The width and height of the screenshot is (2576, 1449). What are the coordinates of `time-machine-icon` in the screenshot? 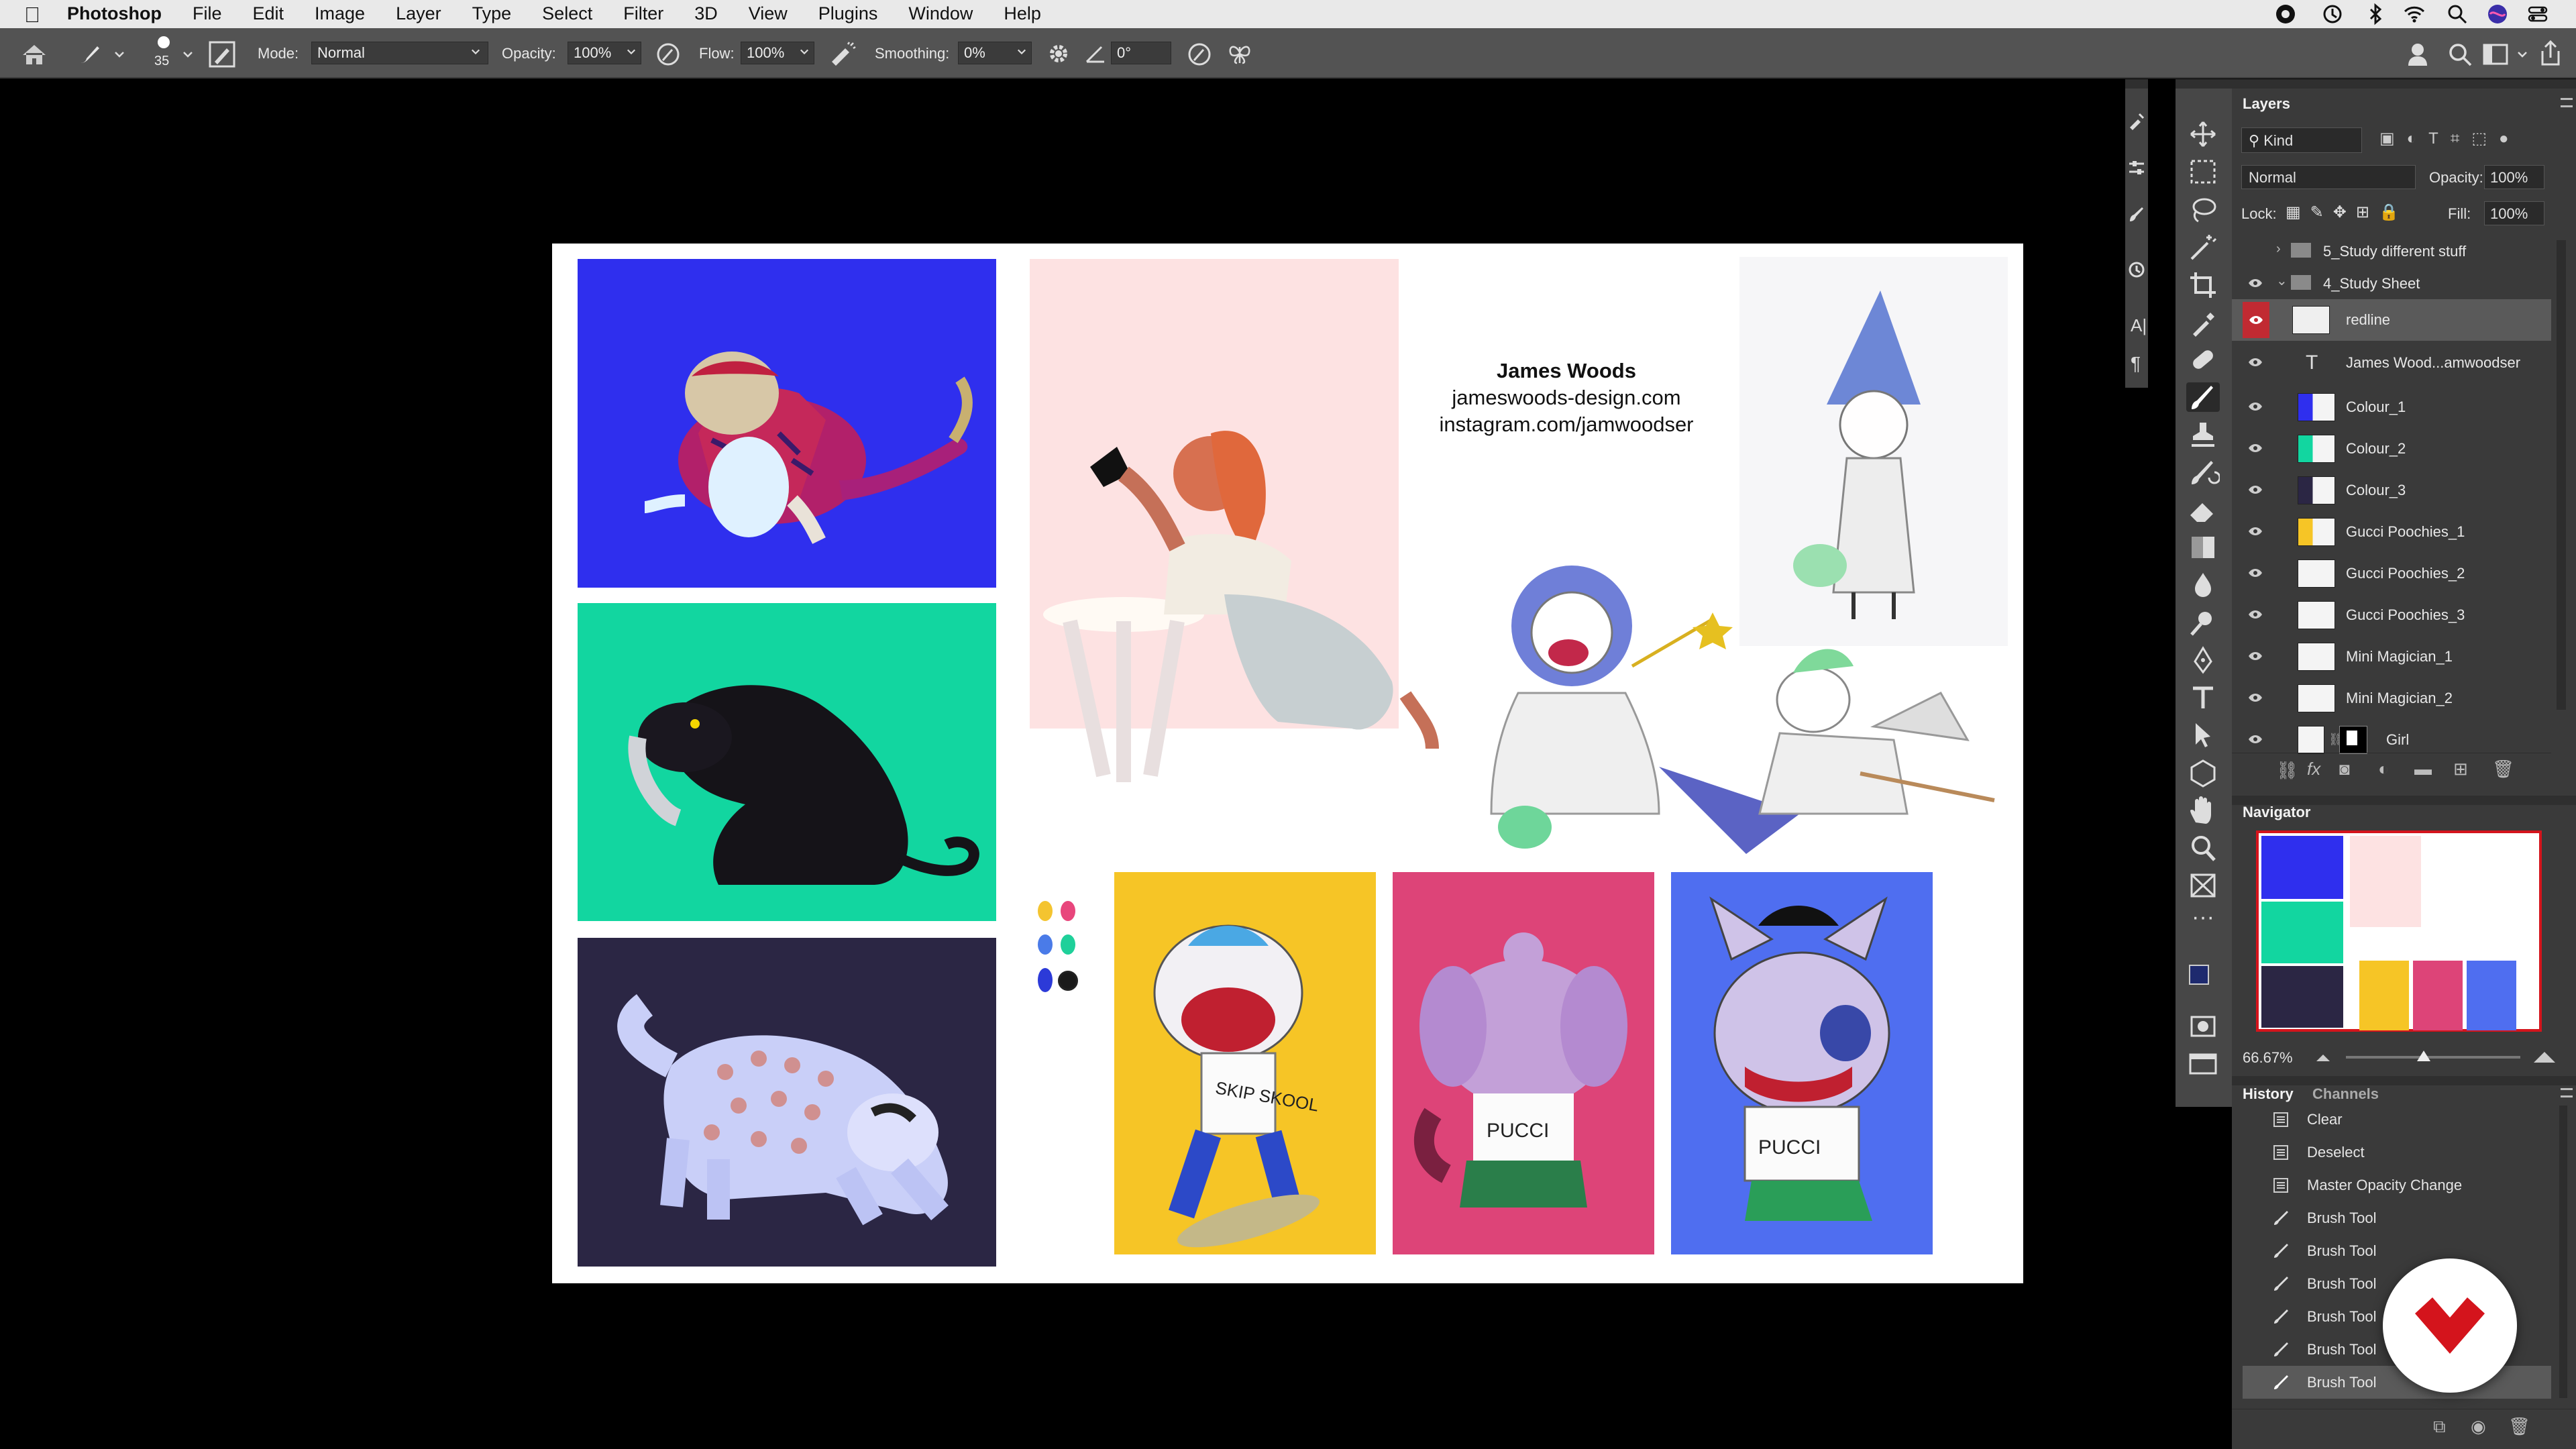 It's located at (2332, 14).